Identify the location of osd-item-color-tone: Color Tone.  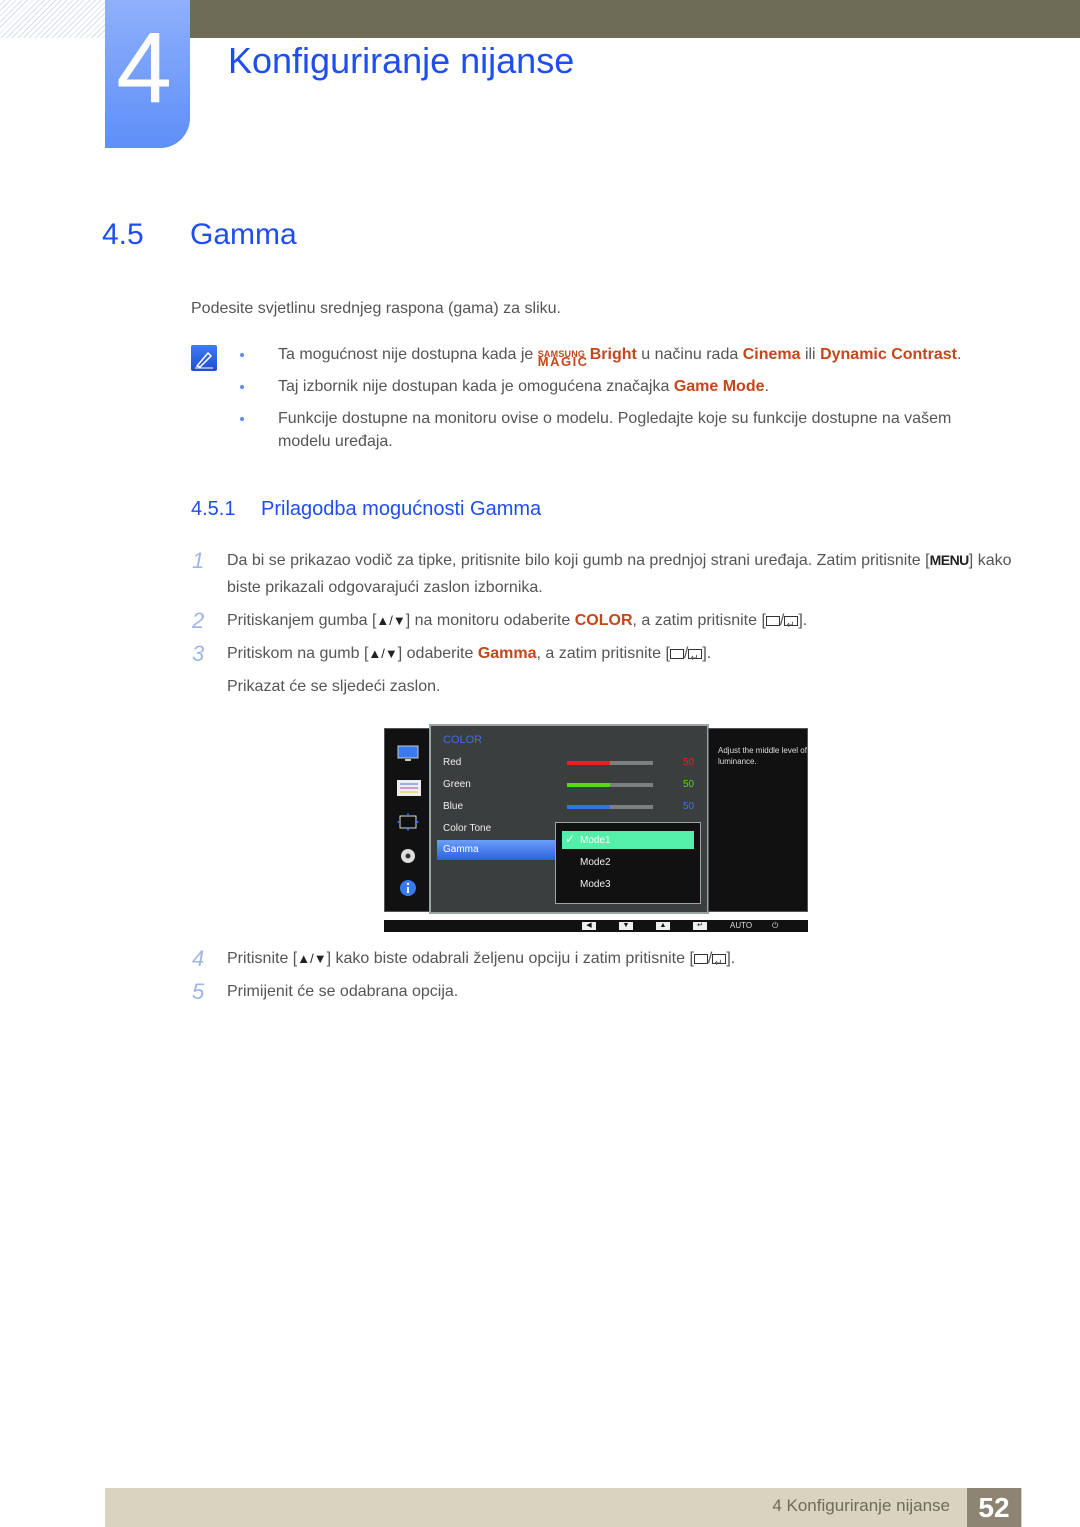
(467, 828).